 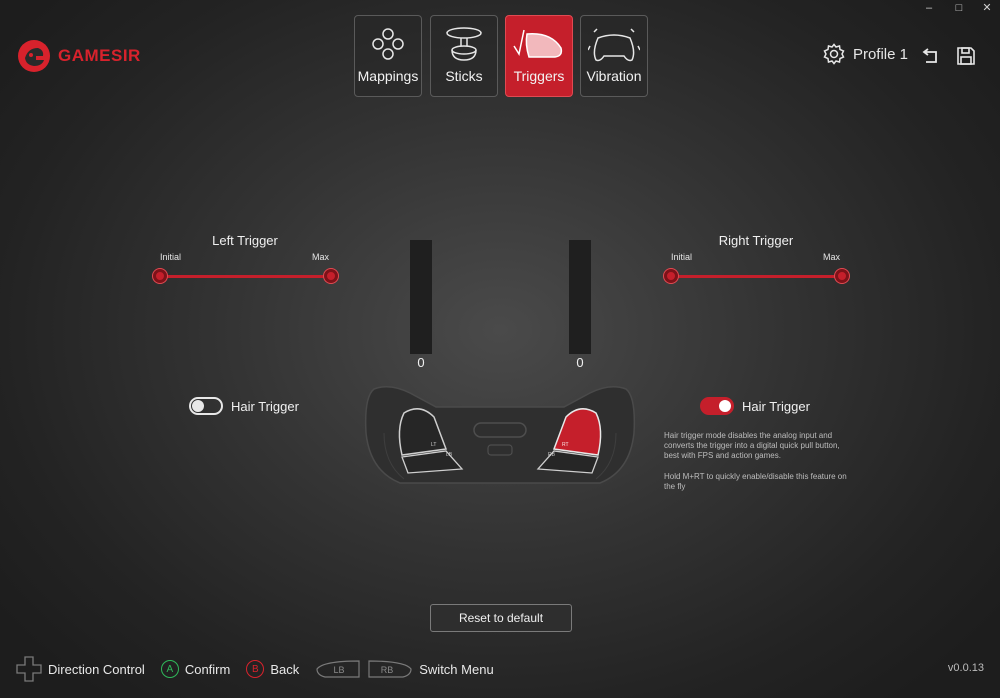 I want to click on maximize-button: □, so click(x=959, y=8).